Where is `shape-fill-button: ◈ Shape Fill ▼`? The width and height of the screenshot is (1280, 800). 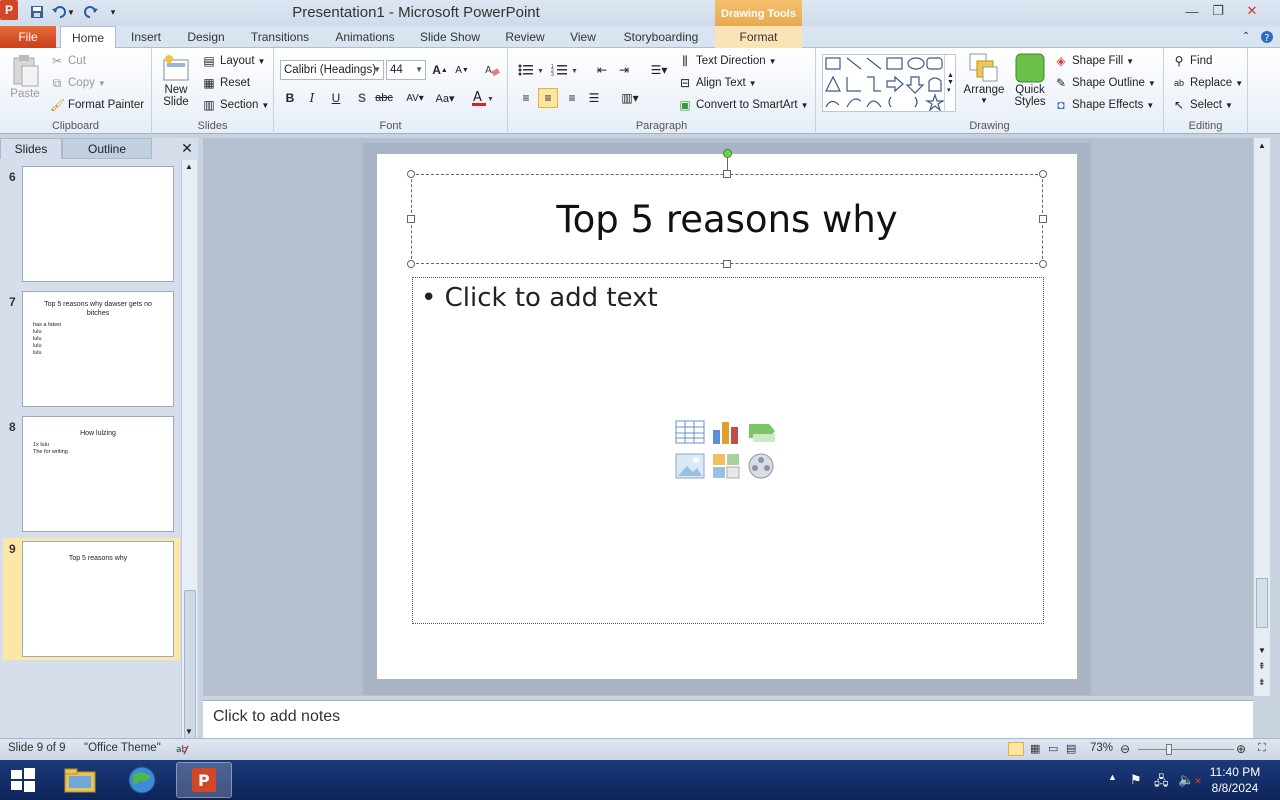 shape-fill-button: ◈ Shape Fill ▼ is located at coordinates (1094, 61).